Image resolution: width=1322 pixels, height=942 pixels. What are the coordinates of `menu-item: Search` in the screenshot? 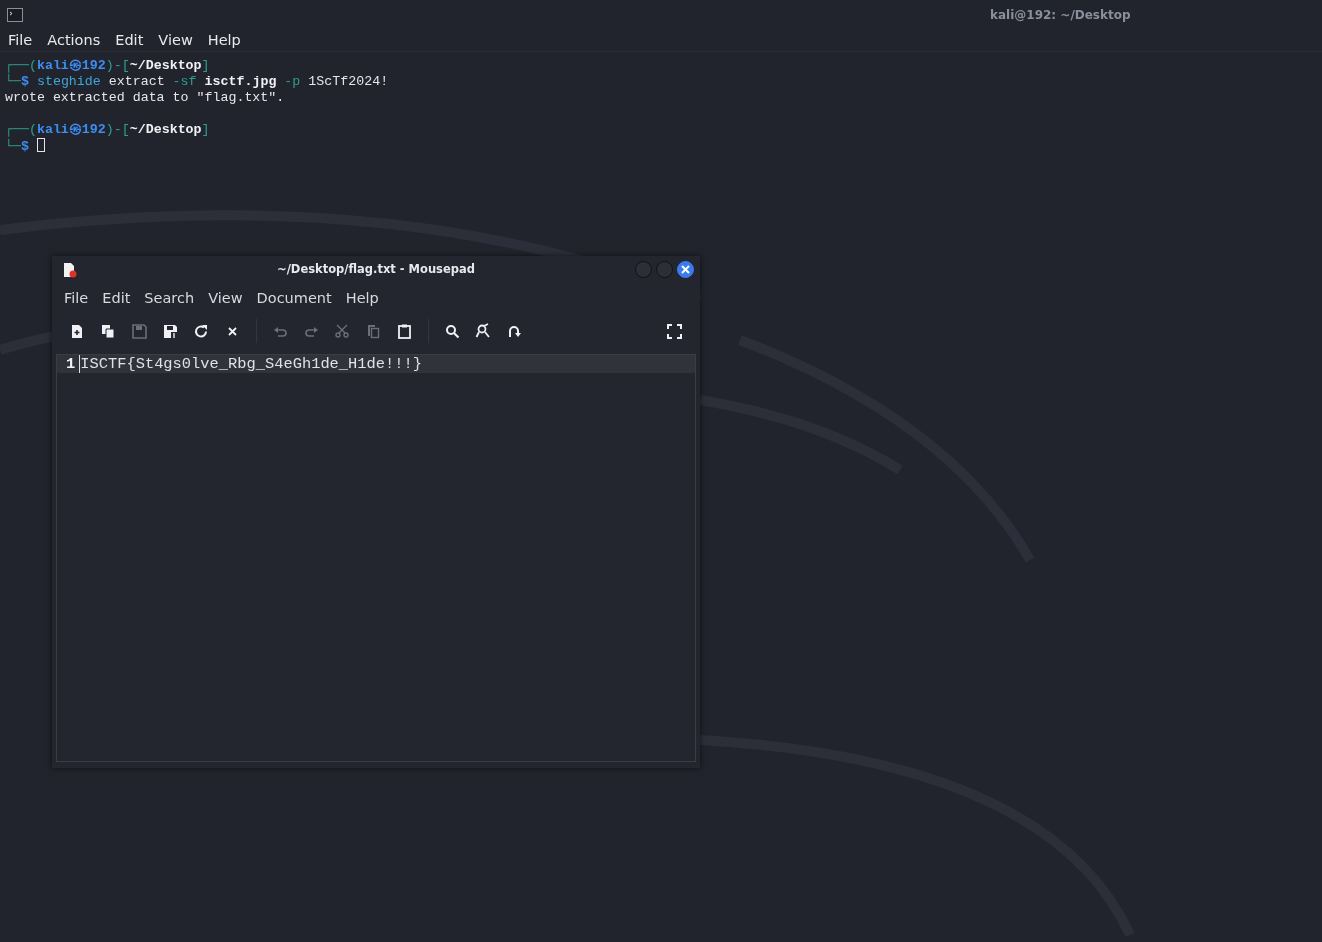 It's located at (169, 299).